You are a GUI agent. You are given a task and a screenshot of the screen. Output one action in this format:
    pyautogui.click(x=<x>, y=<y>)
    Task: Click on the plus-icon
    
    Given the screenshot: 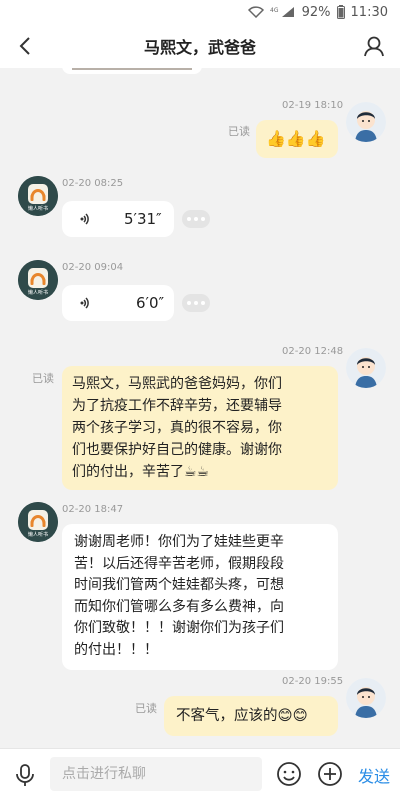 What is the action you would take?
    pyautogui.click(x=330, y=774)
    